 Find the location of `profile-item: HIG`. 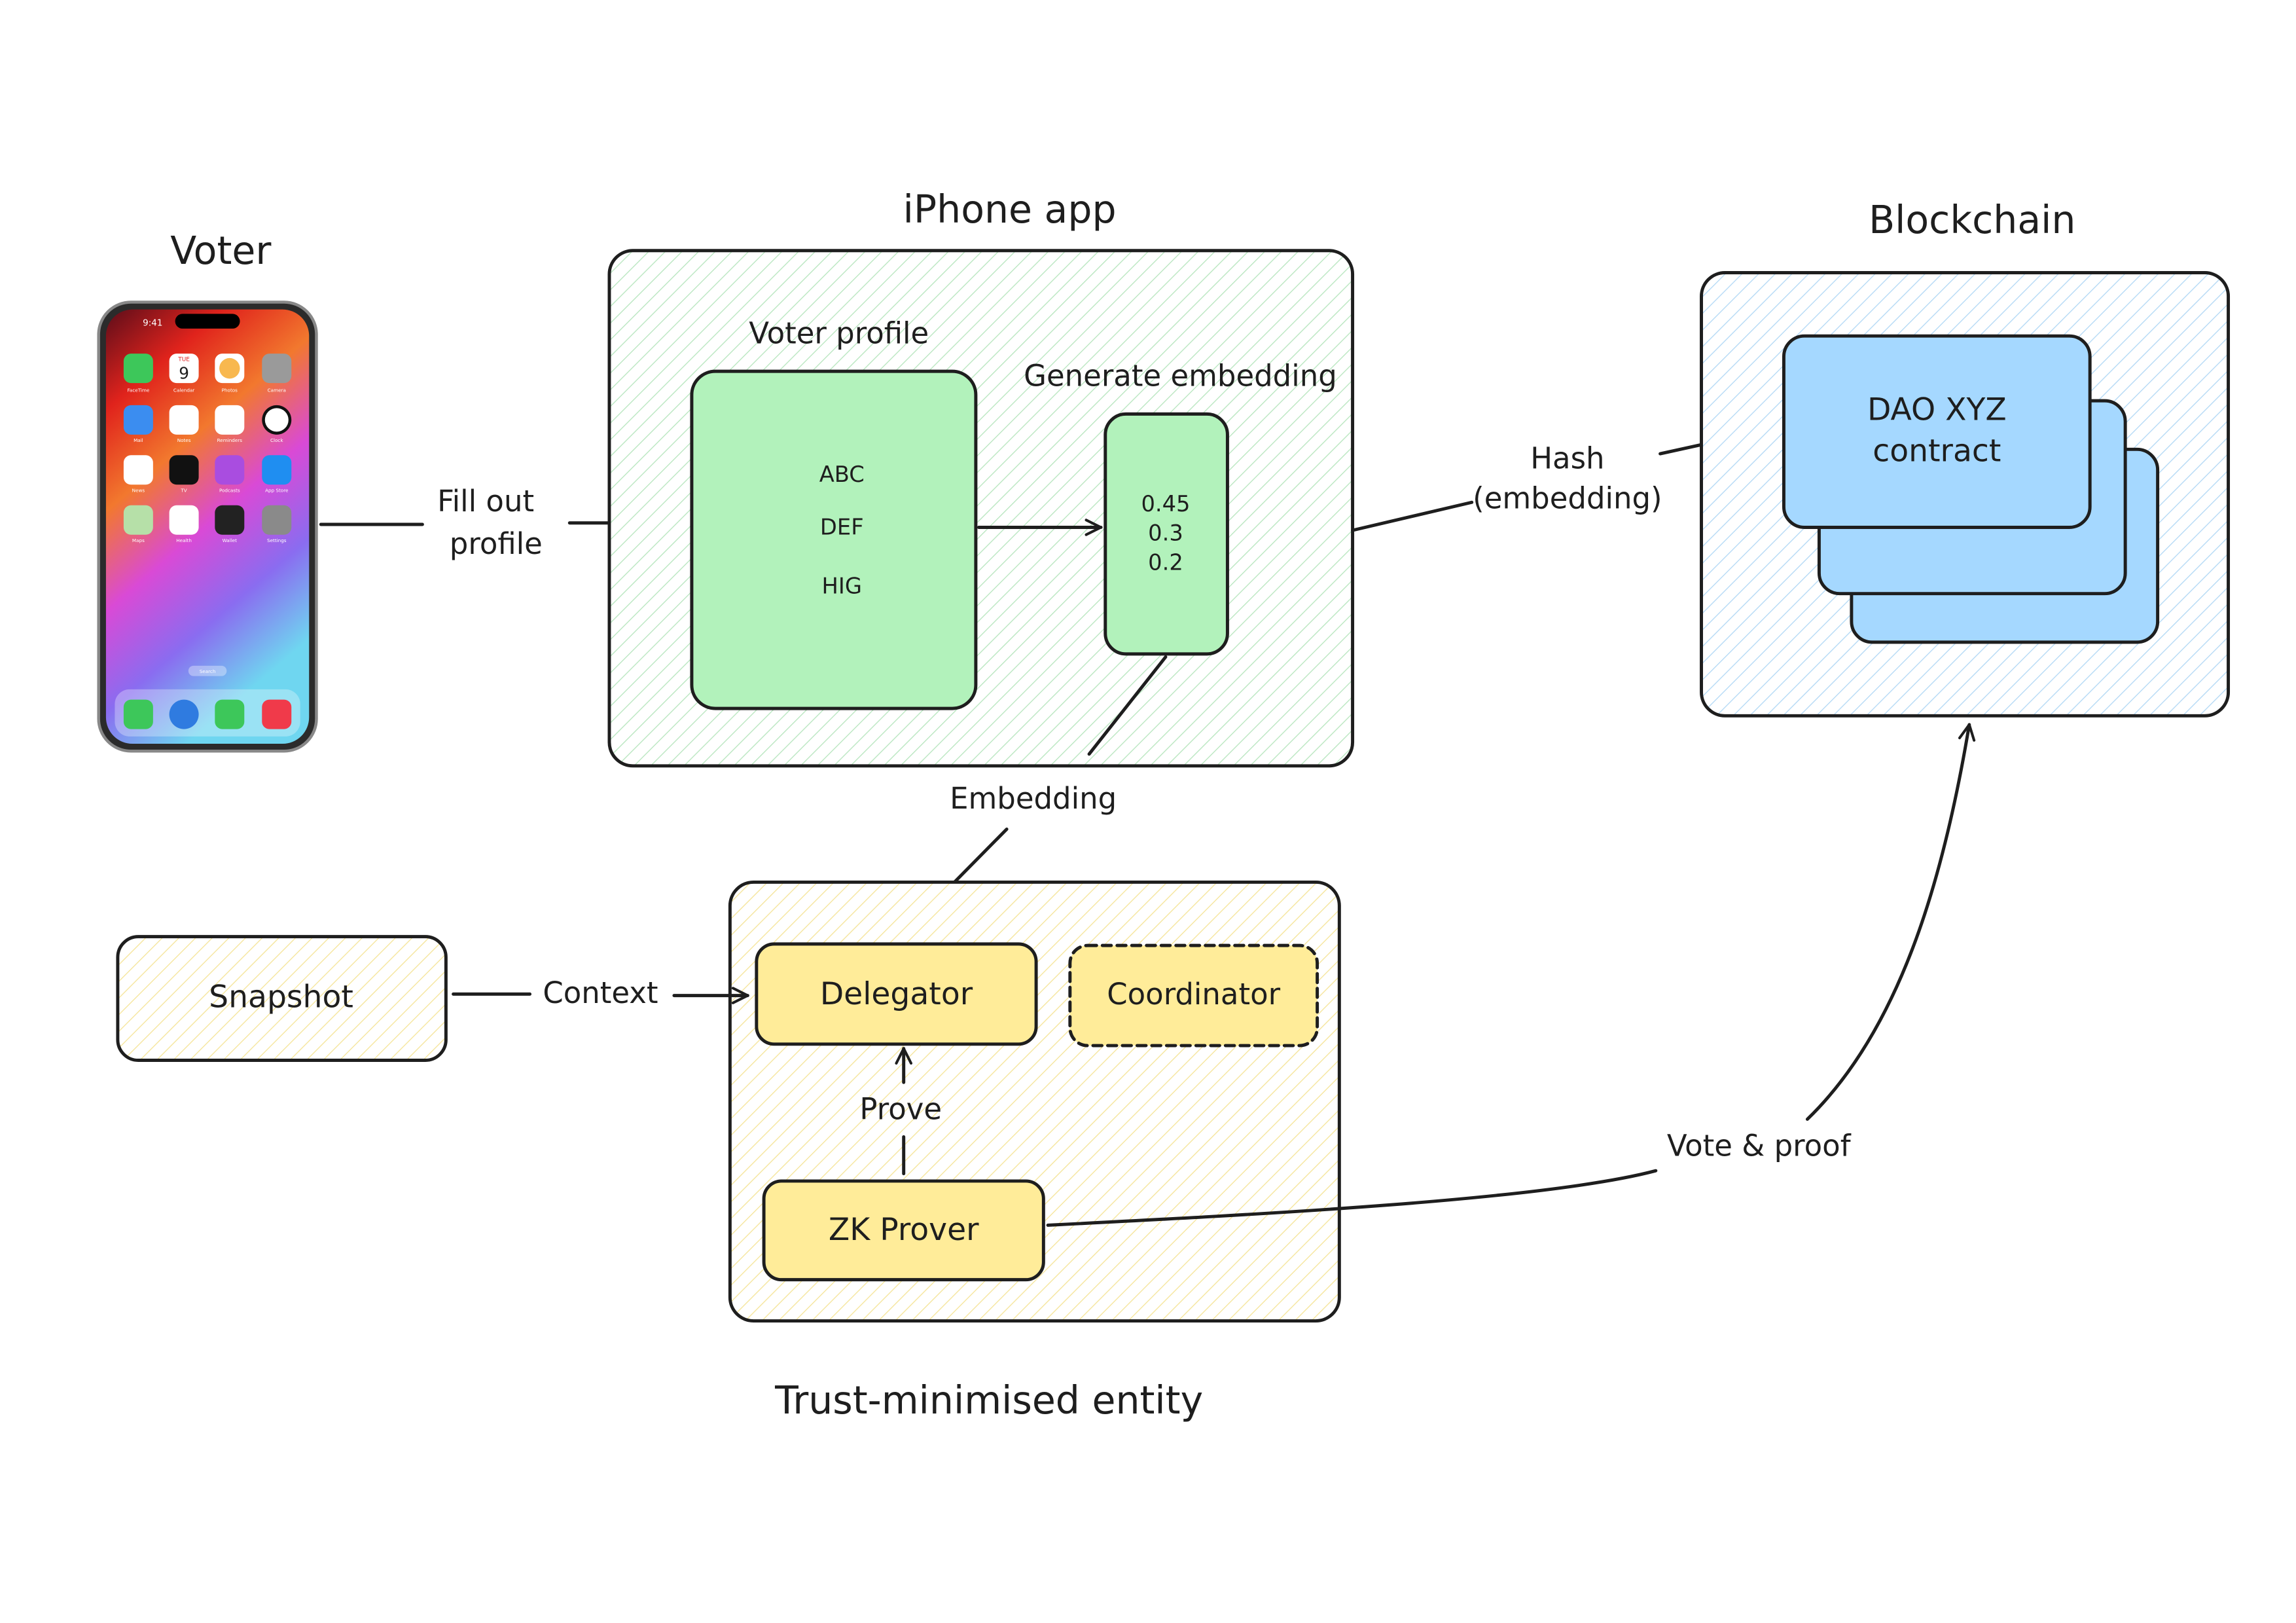

profile-item: HIG is located at coordinates (842, 586).